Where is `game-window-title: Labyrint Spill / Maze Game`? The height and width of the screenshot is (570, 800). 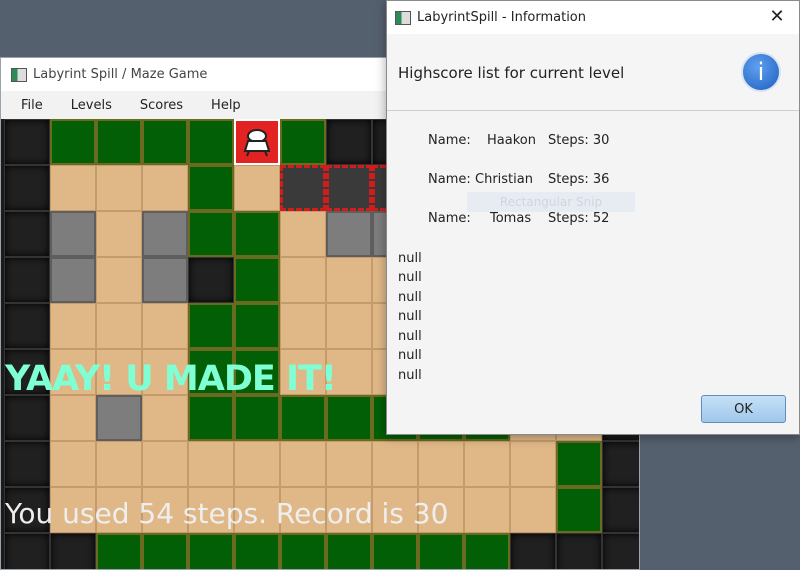
game-window-title: Labyrint Spill / Maze Game is located at coordinates (120, 74).